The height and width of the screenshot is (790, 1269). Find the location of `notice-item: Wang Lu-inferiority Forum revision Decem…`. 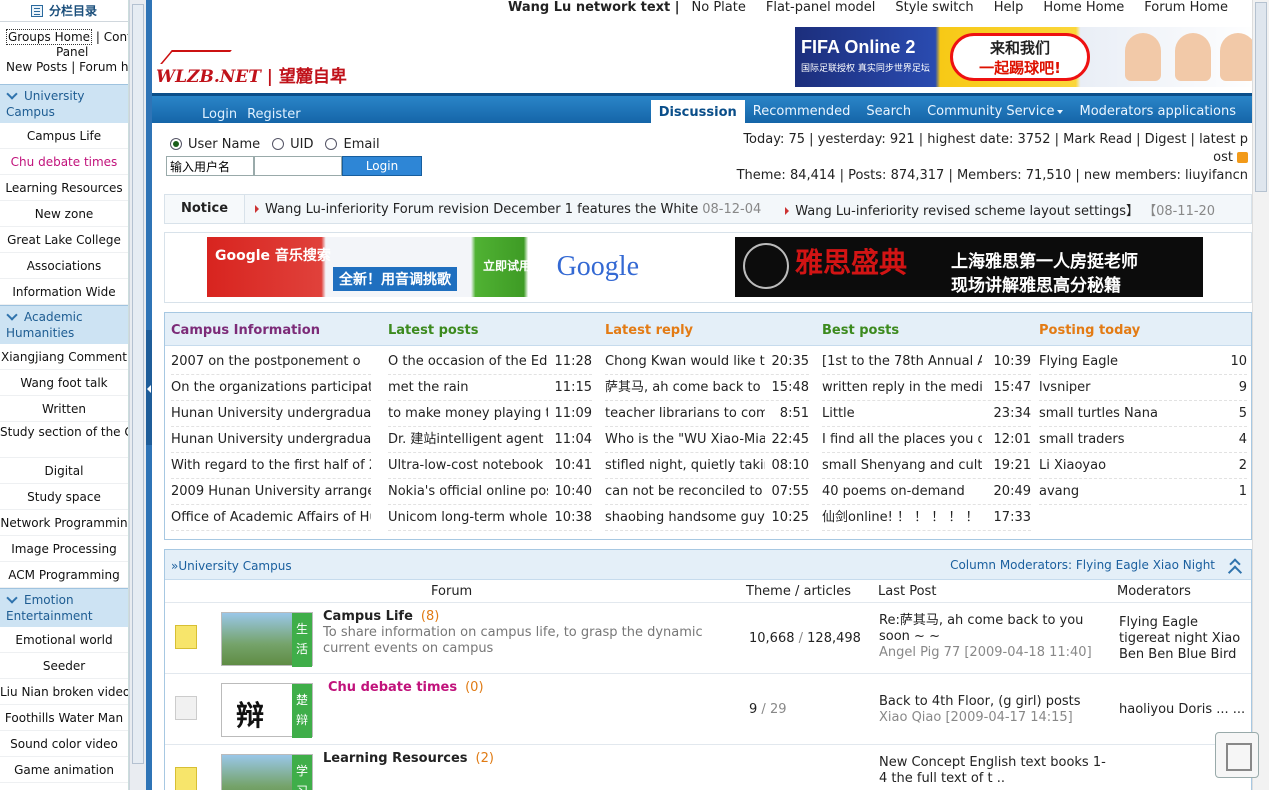

notice-item: Wang Lu-inferiority Forum revision Decem… is located at coordinates (471, 209).